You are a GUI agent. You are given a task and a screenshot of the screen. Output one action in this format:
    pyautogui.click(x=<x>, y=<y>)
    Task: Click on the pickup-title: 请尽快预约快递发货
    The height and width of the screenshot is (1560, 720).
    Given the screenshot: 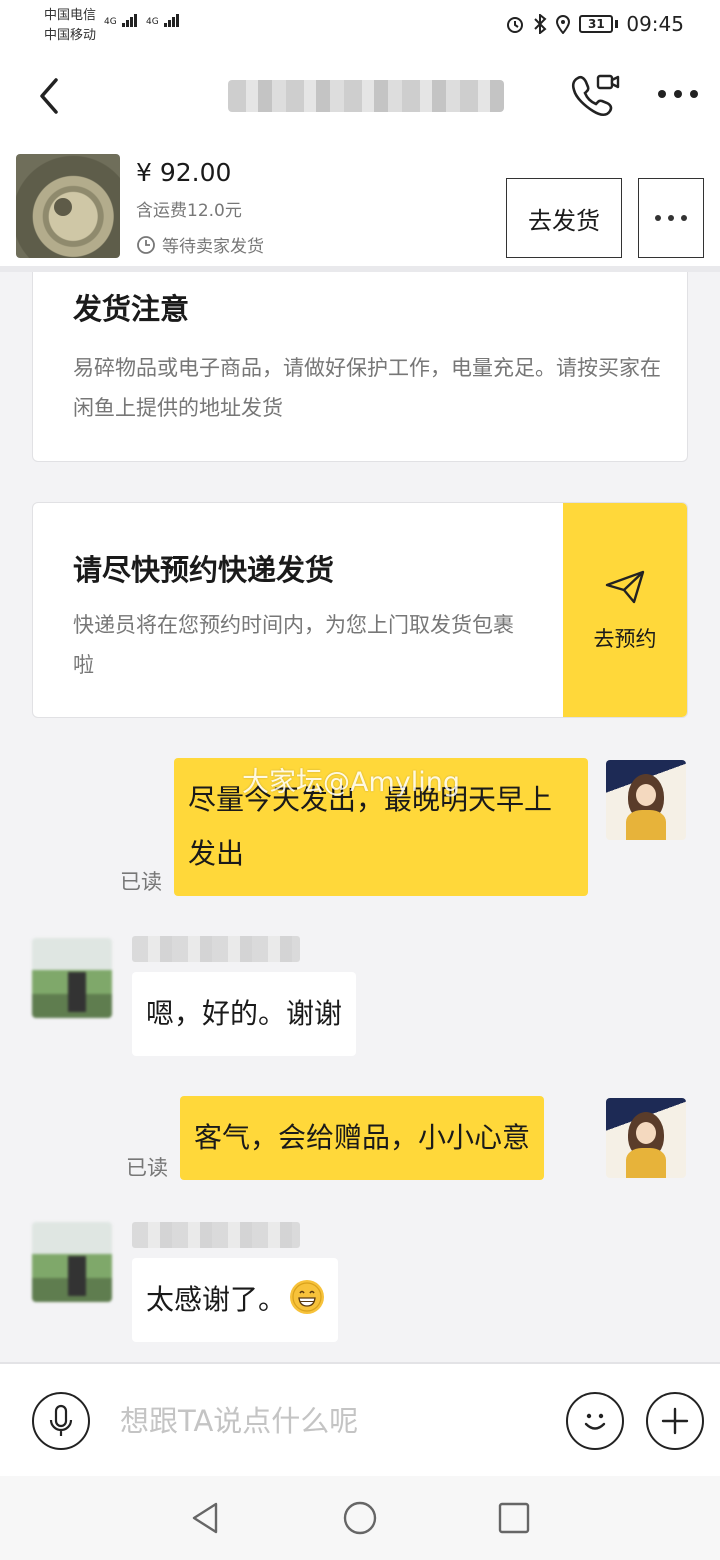 What is the action you would take?
    pyautogui.click(x=204, y=570)
    